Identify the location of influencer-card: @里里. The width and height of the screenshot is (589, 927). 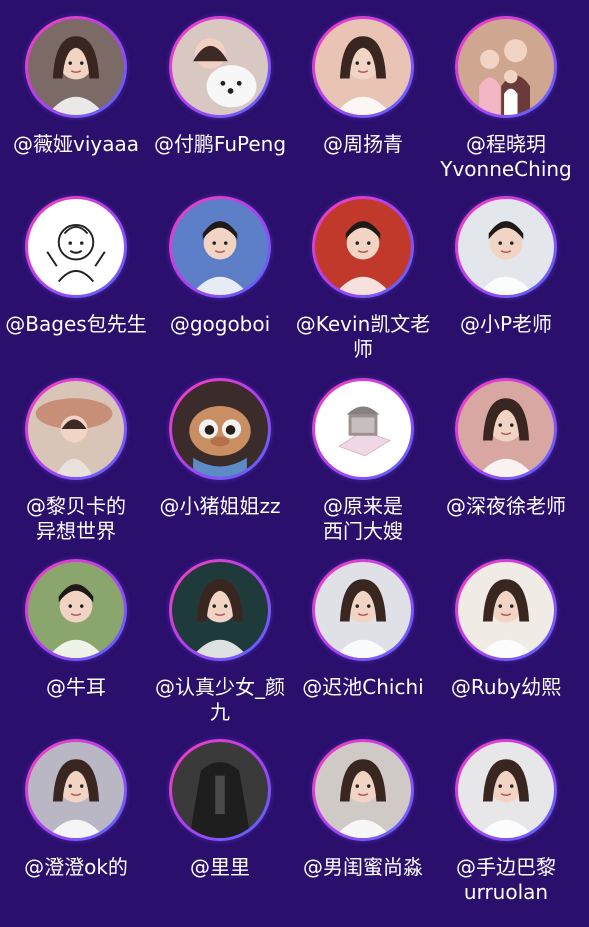
(220, 809).